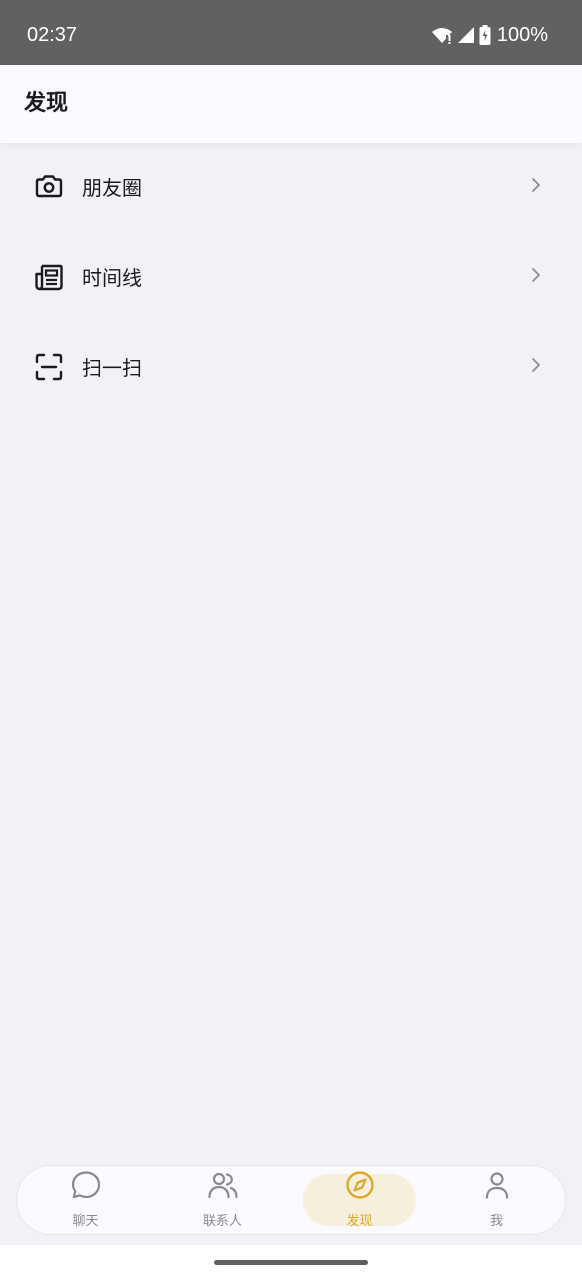 The height and width of the screenshot is (1280, 582). Describe the element at coordinates (222, 1185) in the screenshot. I see `contacts-icon` at that location.